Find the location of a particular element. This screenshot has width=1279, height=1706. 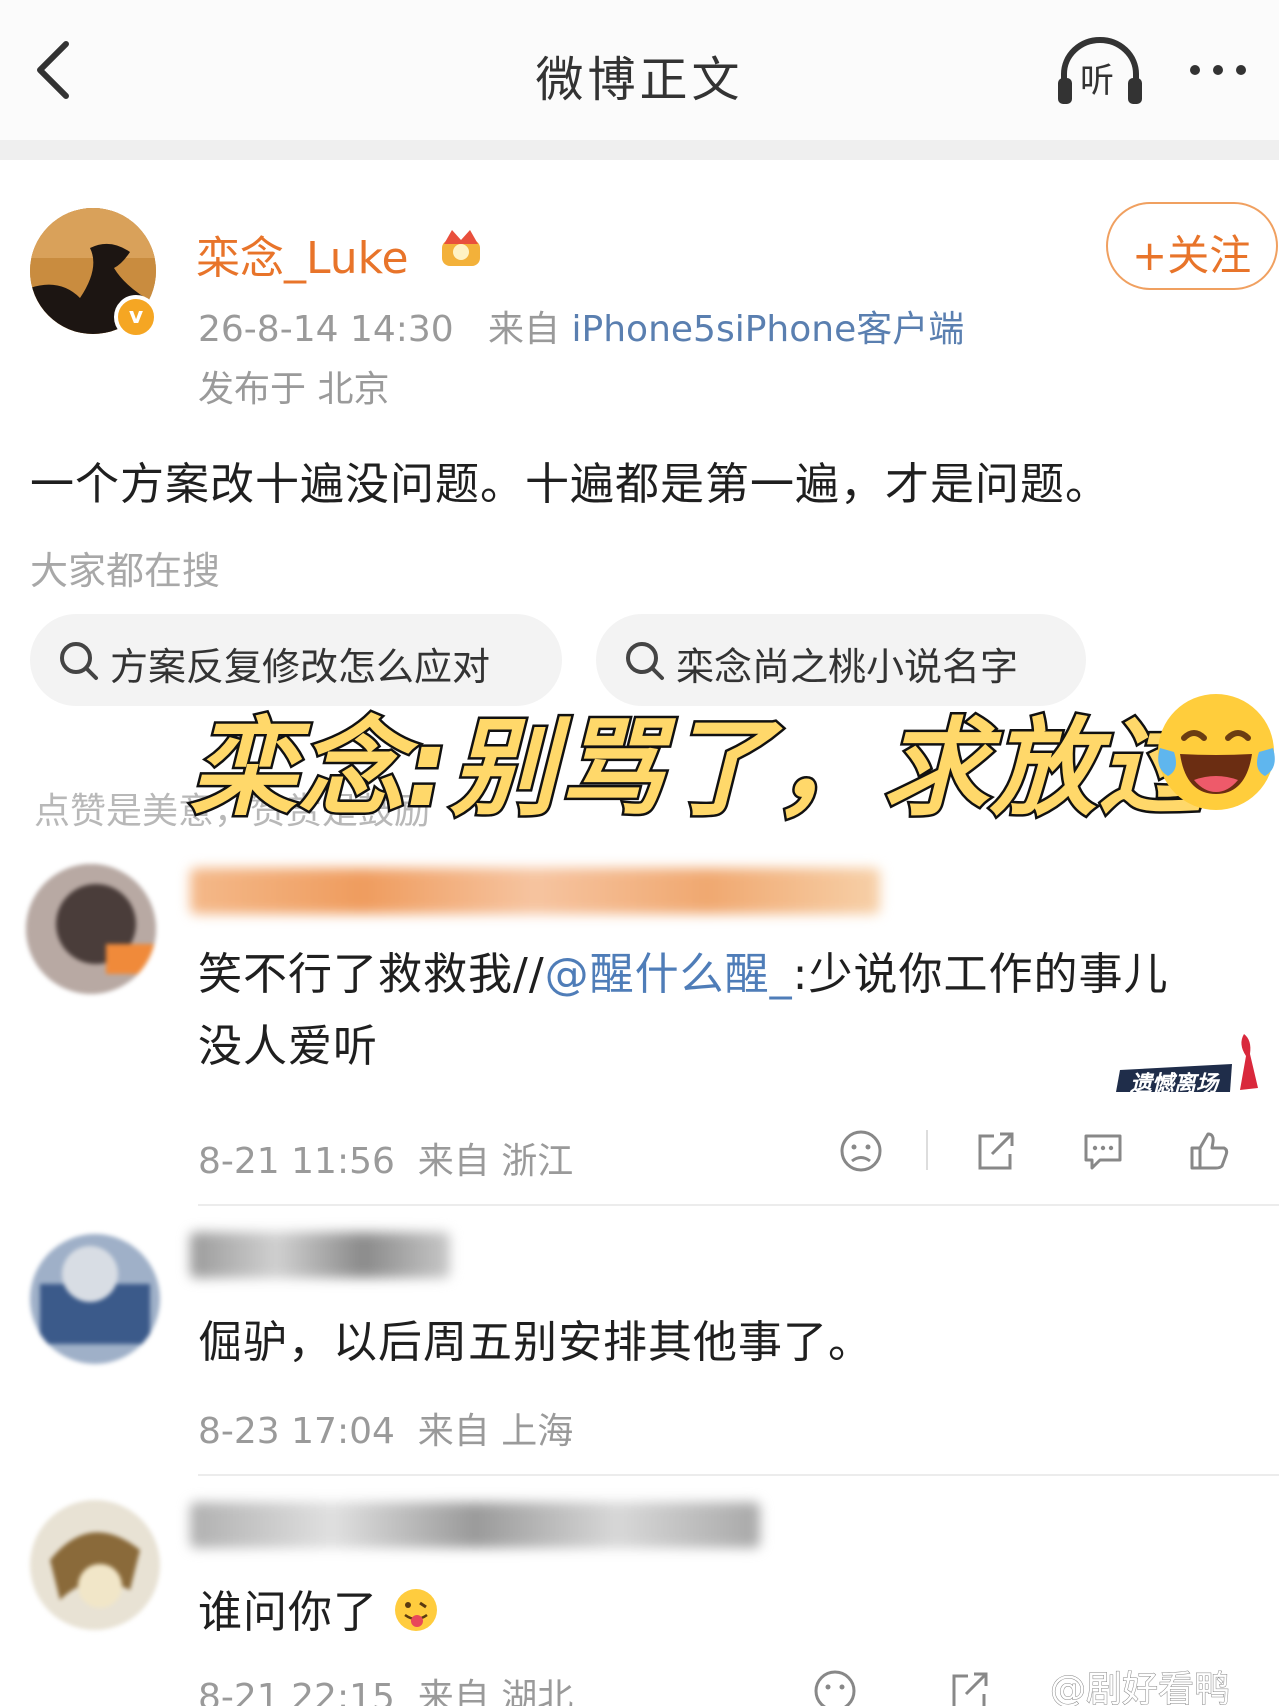

comment-icon is located at coordinates (1103, 1151).